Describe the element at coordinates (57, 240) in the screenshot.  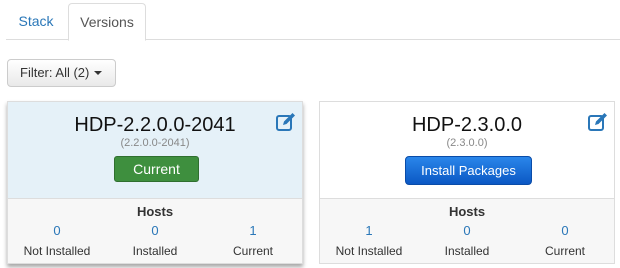
I see `hosts-not-installed: 0 Not Installed` at that location.